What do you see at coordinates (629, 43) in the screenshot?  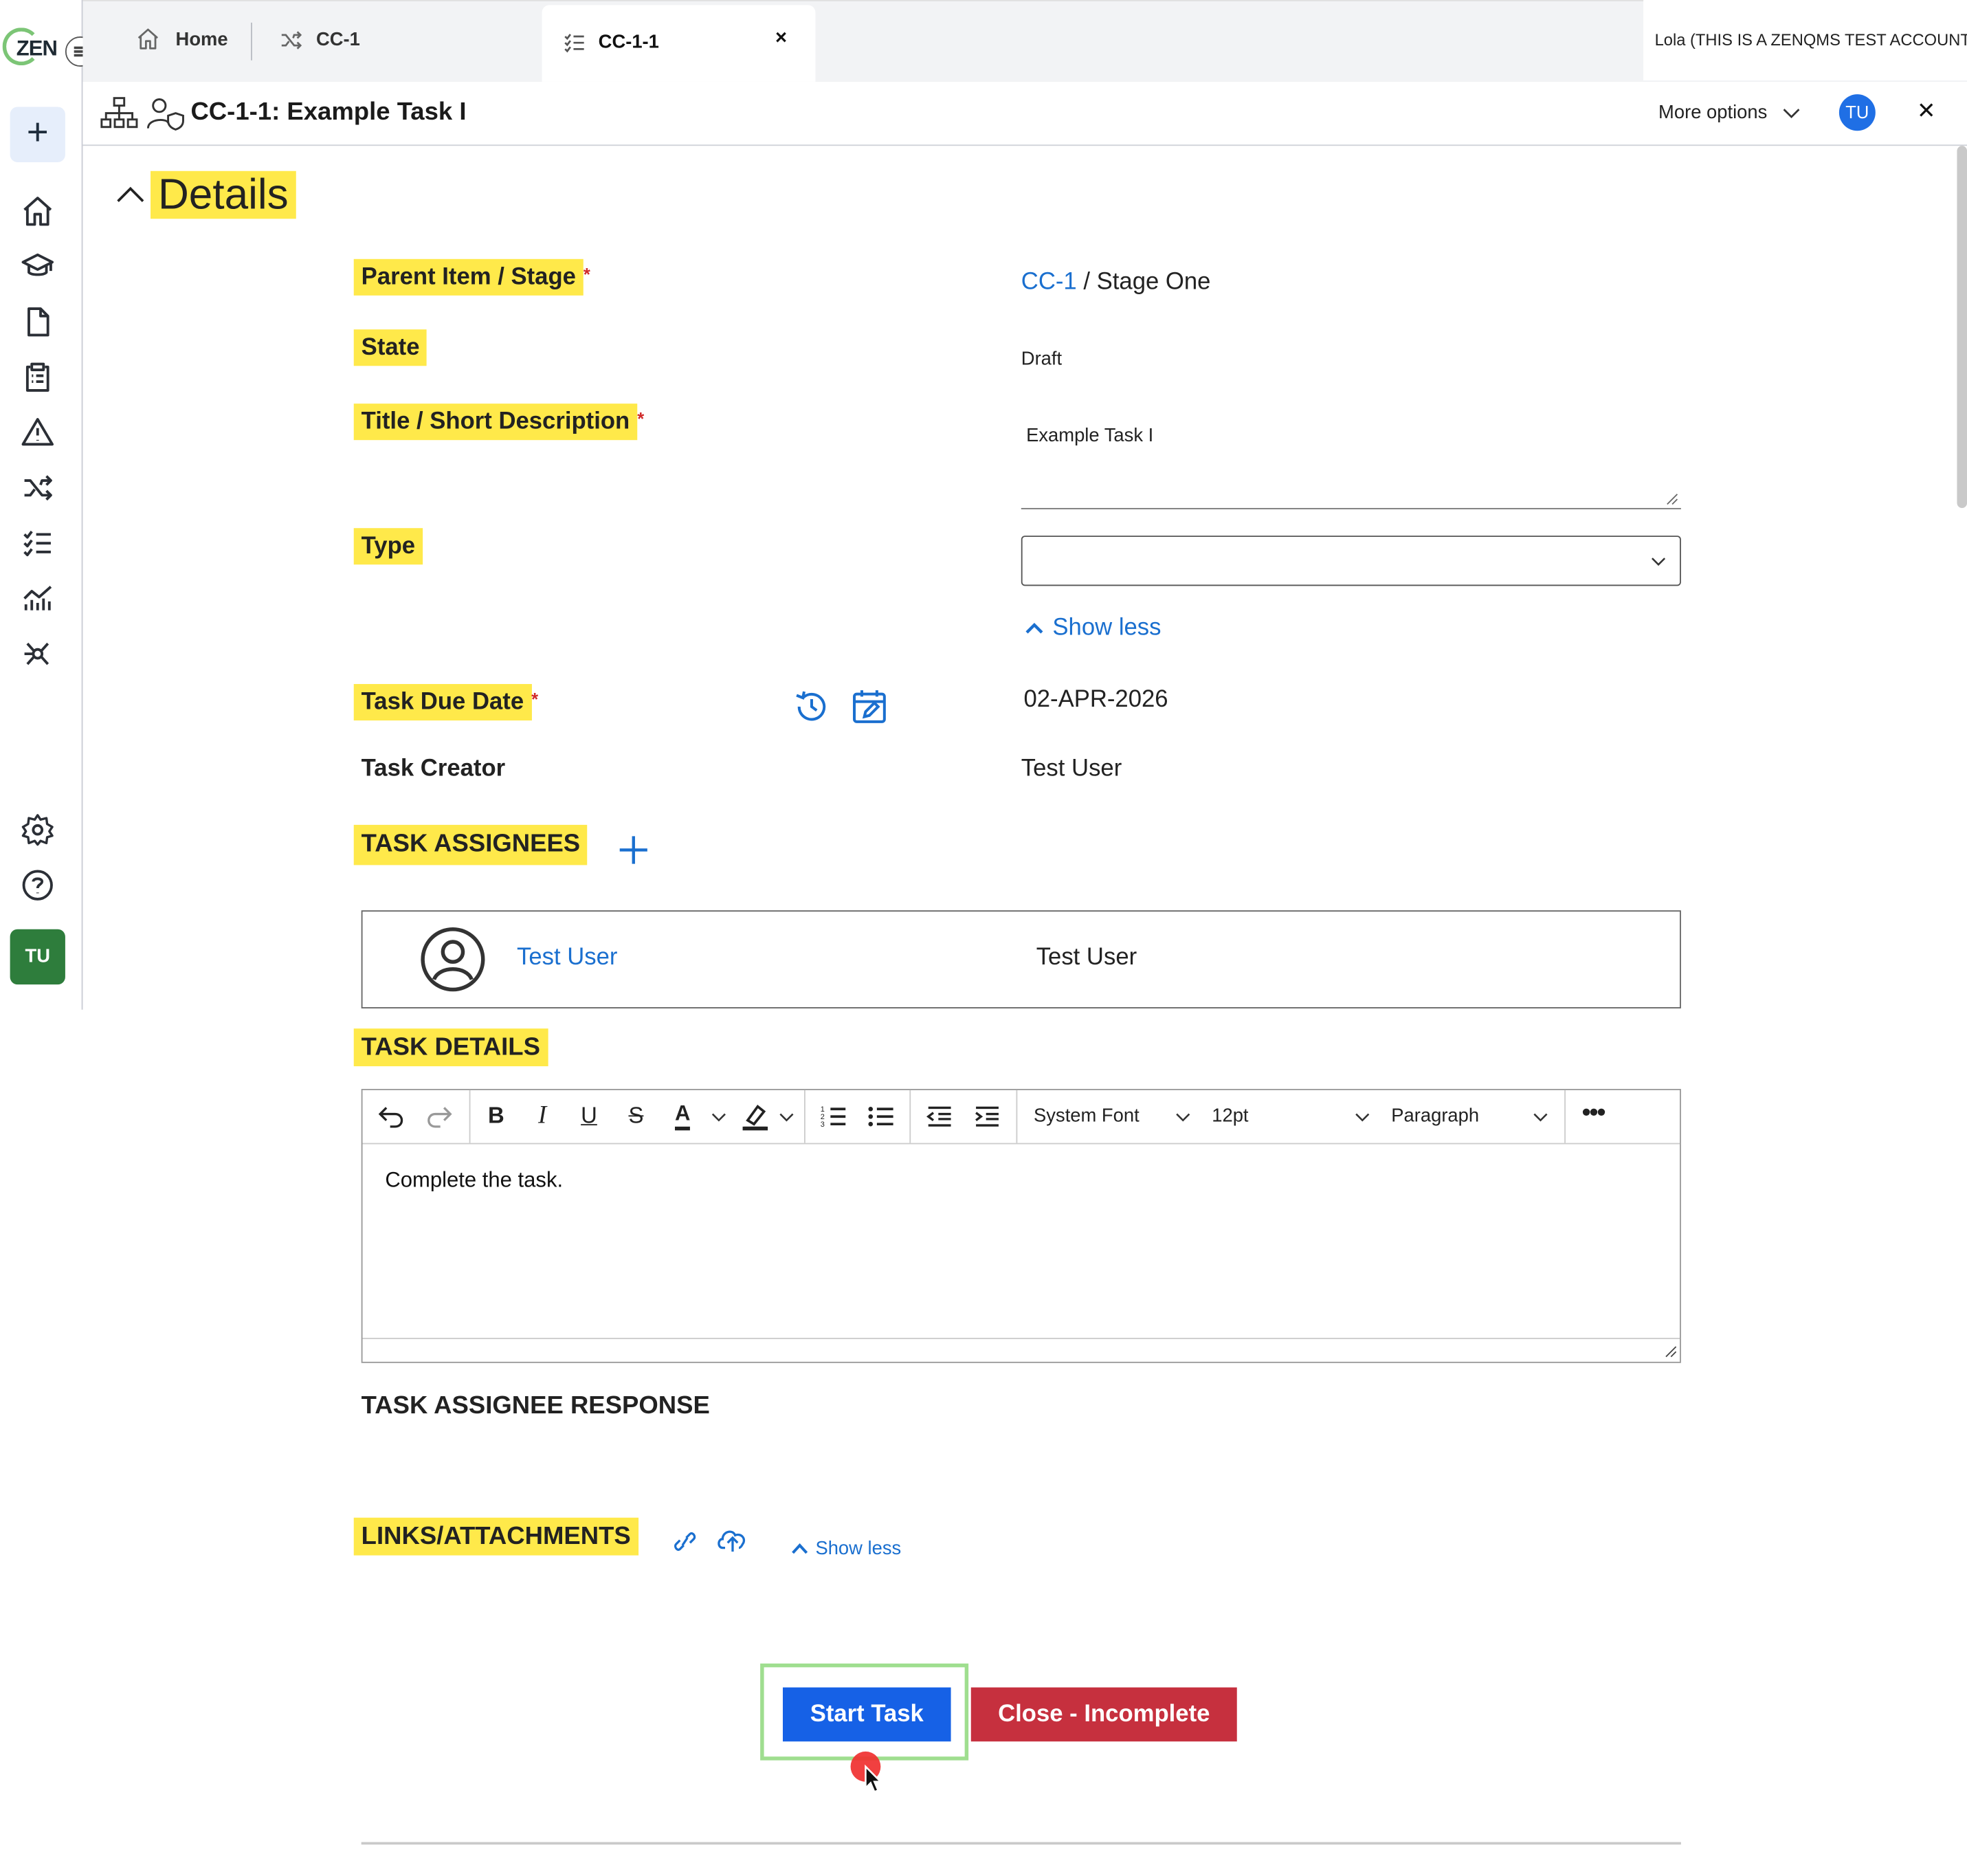 I see `tab-cc-1-1: CC-1-1` at bounding box center [629, 43].